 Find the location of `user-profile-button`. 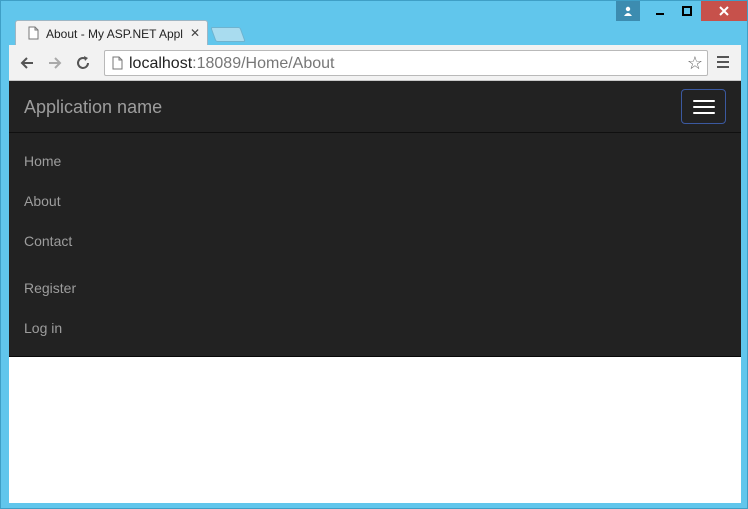

user-profile-button is located at coordinates (628, 11).